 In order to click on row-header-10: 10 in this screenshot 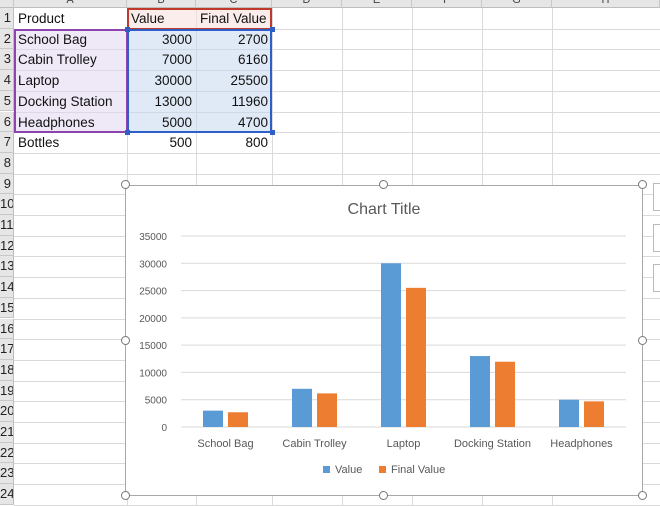, I will do `click(7, 204)`.